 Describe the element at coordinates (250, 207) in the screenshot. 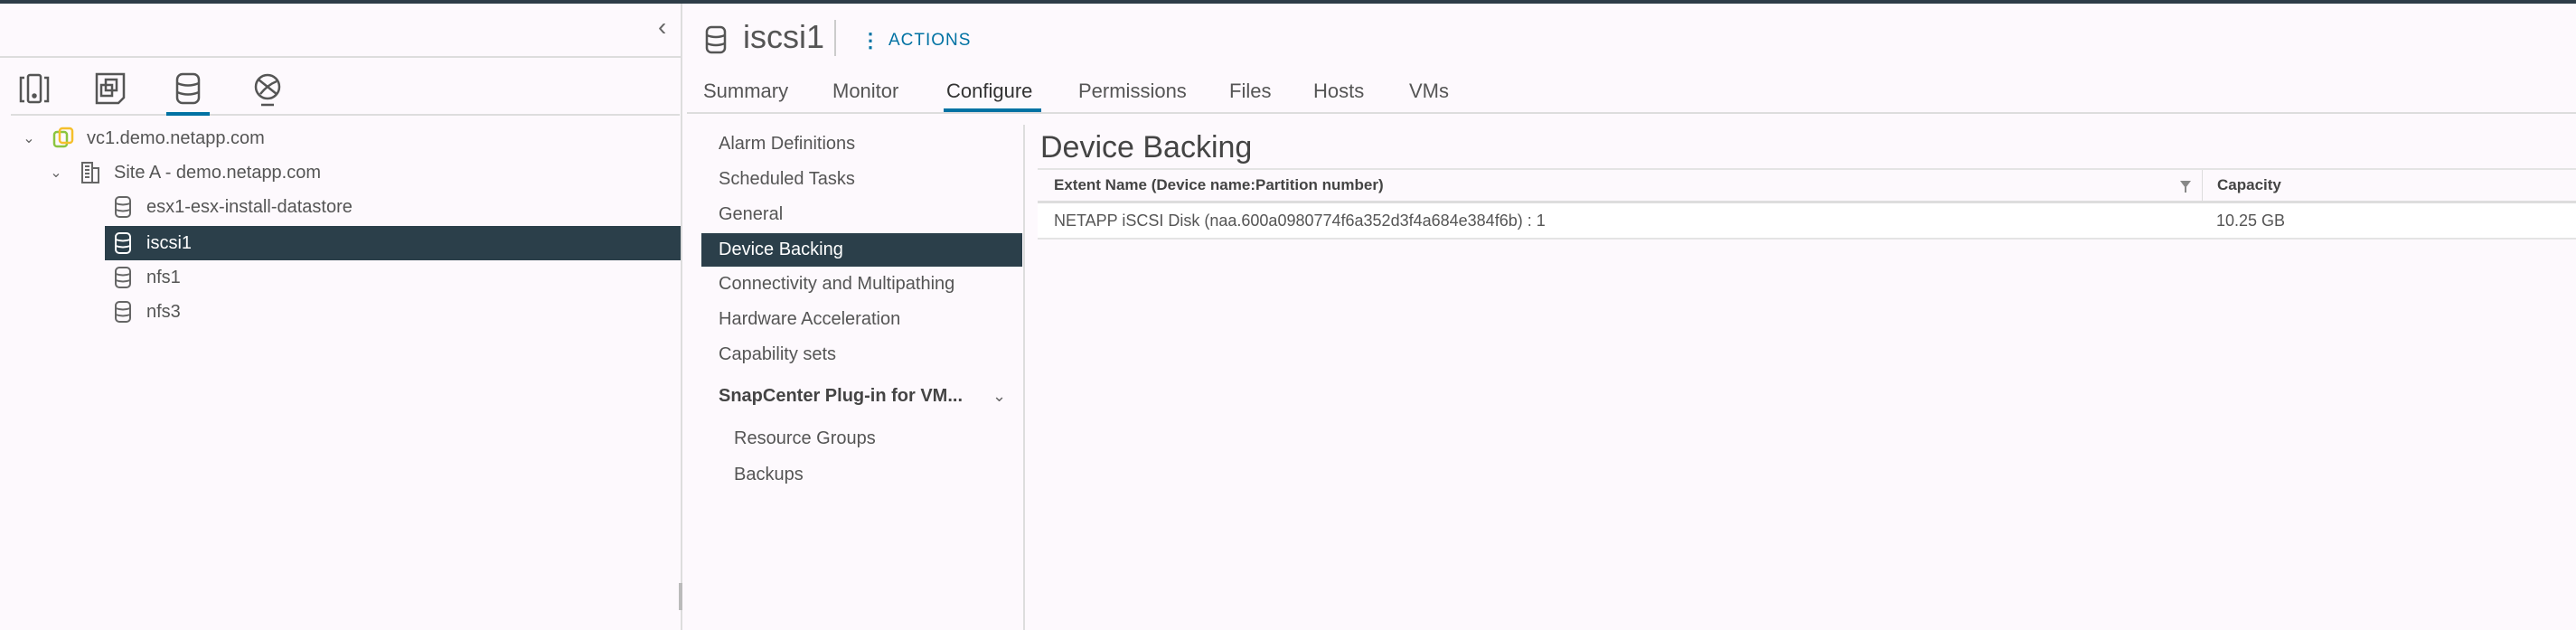

I see `tree-item-label: esx1-esx-install-datastore` at that location.